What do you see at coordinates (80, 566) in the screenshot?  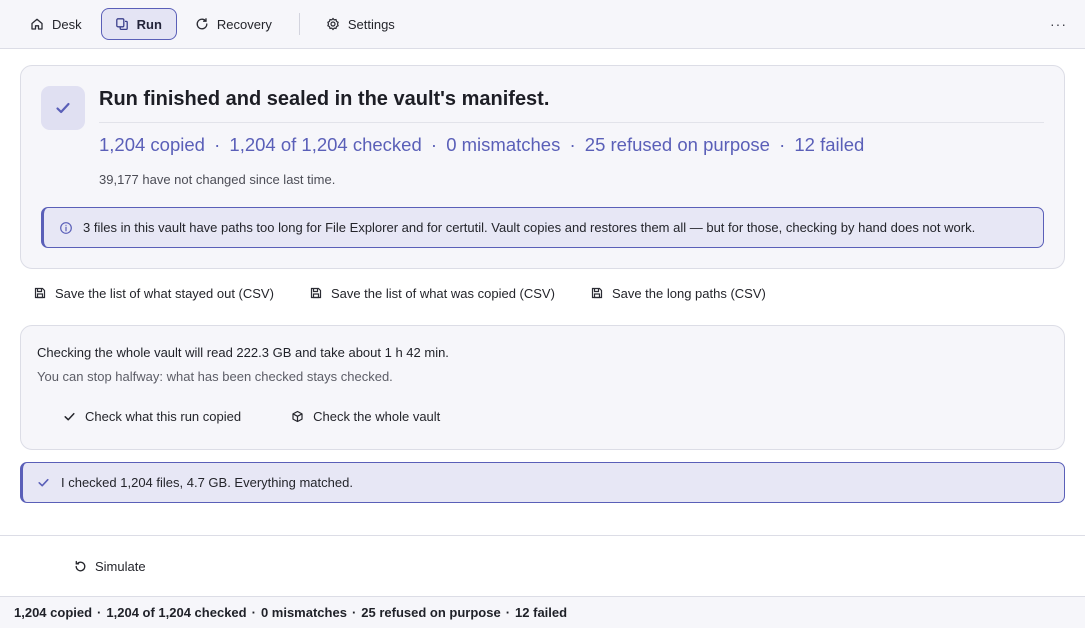 I see `undo-icon` at bounding box center [80, 566].